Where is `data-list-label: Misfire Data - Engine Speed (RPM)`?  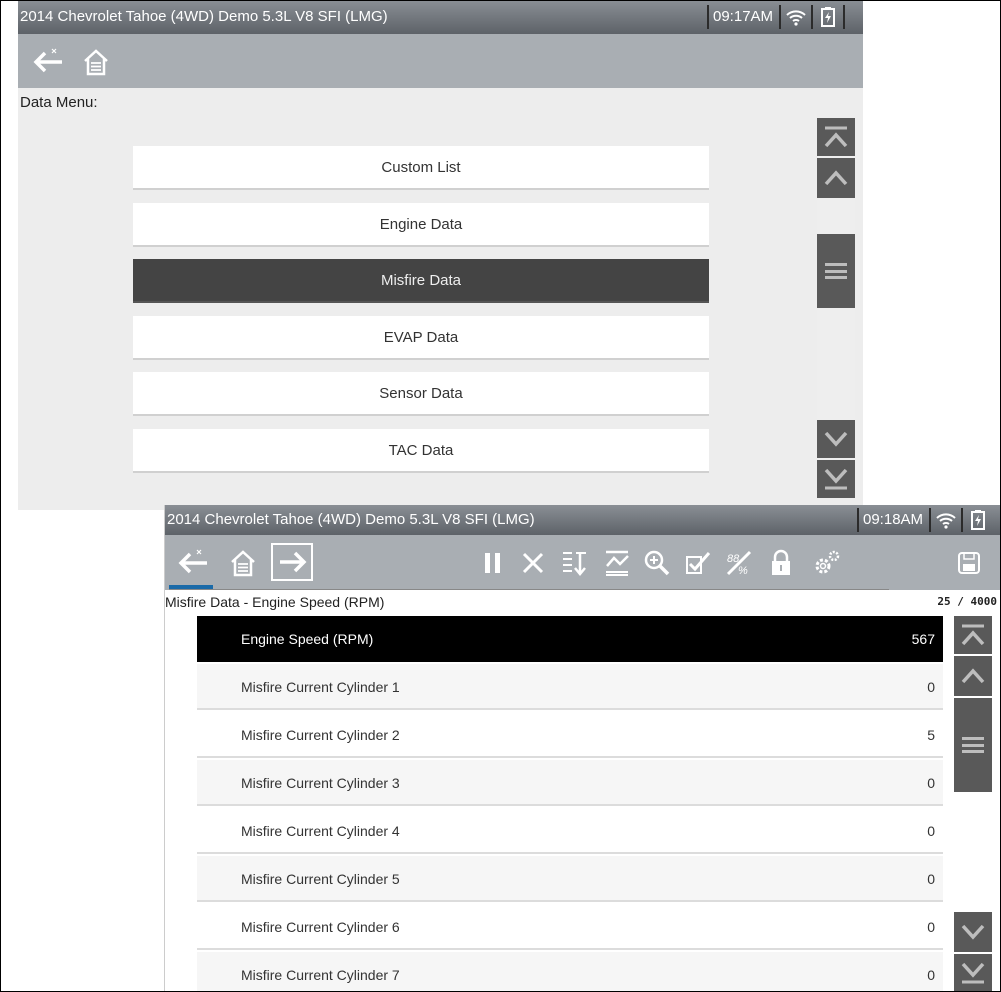 data-list-label: Misfire Data - Engine Speed (RPM) is located at coordinates (275, 602).